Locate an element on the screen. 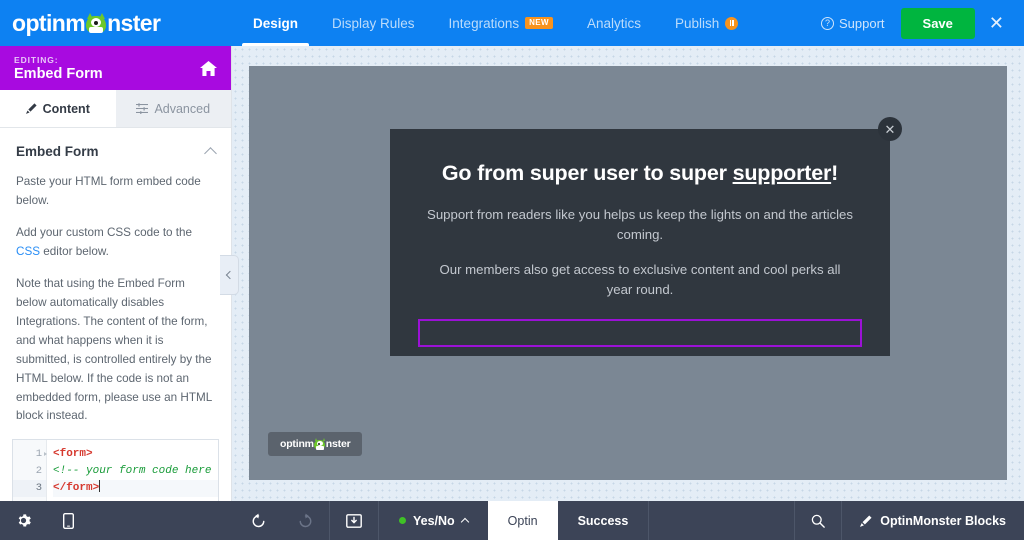  pause-badge-icon is located at coordinates (732, 23).